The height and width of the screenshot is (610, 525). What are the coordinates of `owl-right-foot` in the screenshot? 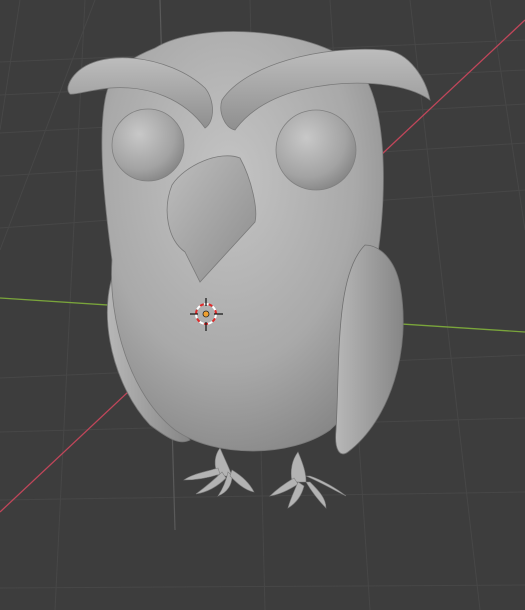 It's located at (308, 480).